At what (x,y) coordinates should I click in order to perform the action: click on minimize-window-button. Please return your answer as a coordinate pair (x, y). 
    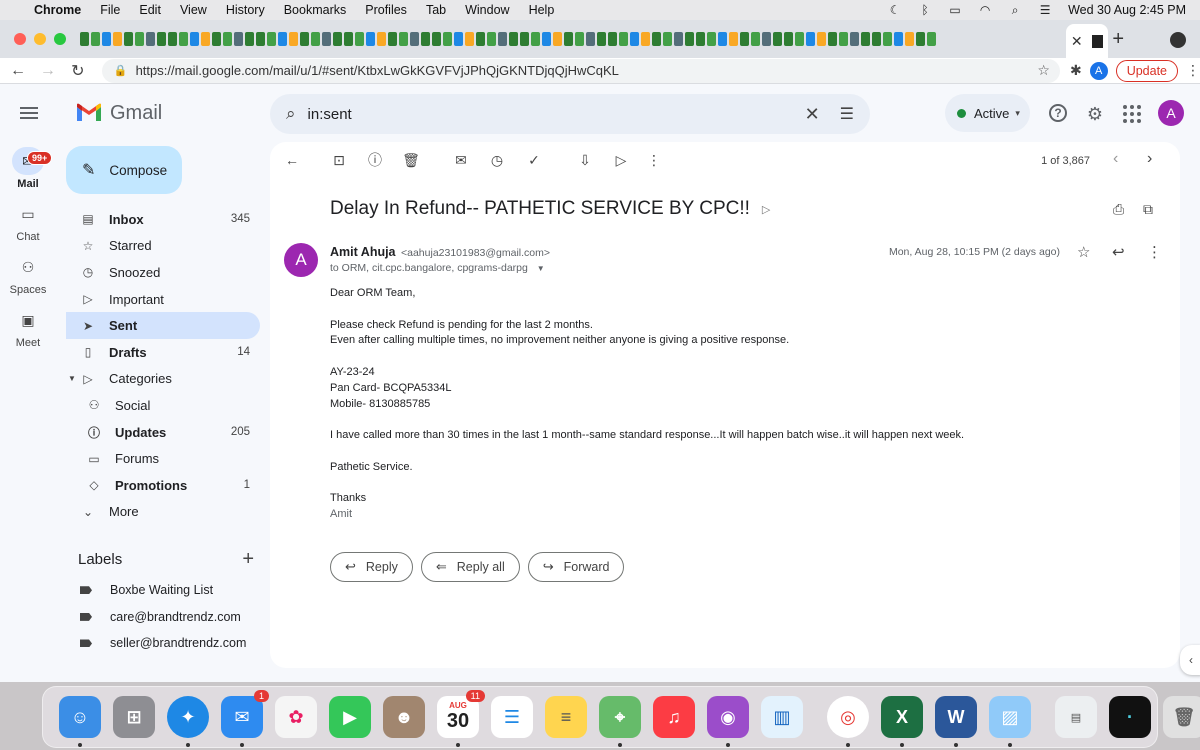
    Looking at the image, I should click on (40, 39).